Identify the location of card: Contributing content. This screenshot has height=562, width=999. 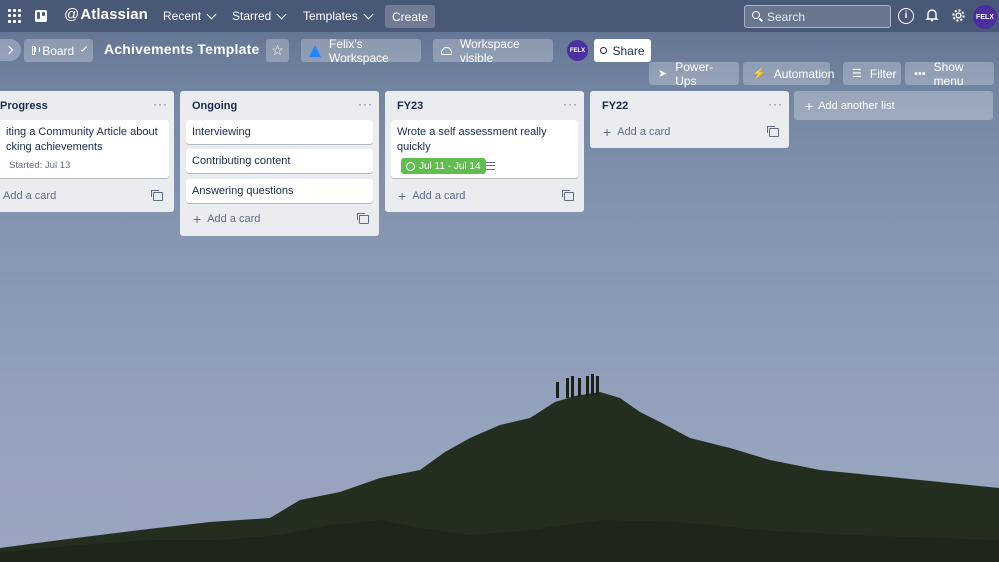
(279, 161).